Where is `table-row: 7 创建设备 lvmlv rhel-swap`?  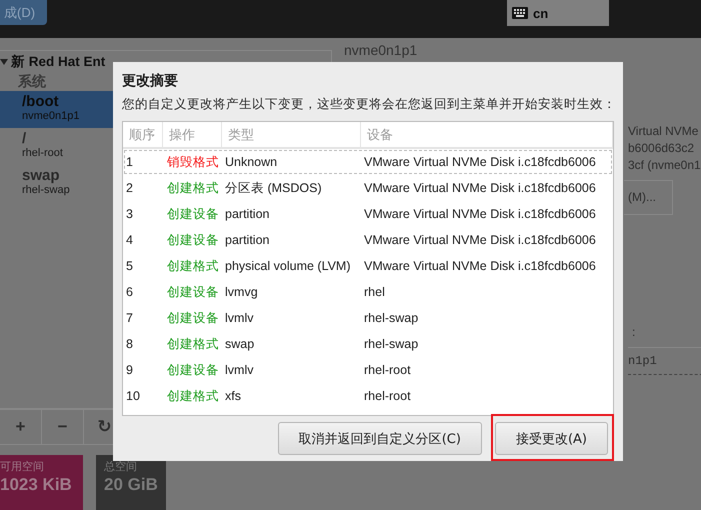
table-row: 7 创建设备 lvmlv rhel-swap is located at coordinates (368, 318).